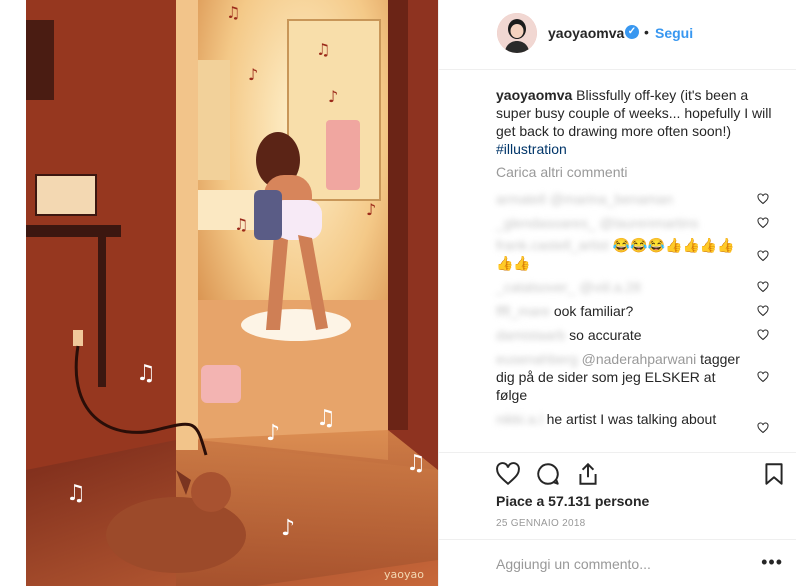 Image resolution: width=796 pixels, height=586 pixels. I want to click on comment-body: so accurate, so click(605, 335).